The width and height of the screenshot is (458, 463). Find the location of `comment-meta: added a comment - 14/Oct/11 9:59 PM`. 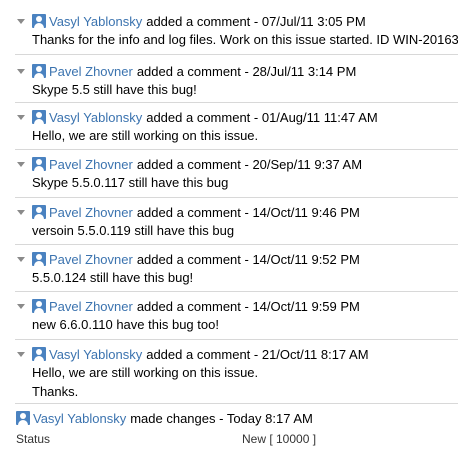

comment-meta: added a comment - 14/Oct/11 9:59 PM is located at coordinates (248, 306).